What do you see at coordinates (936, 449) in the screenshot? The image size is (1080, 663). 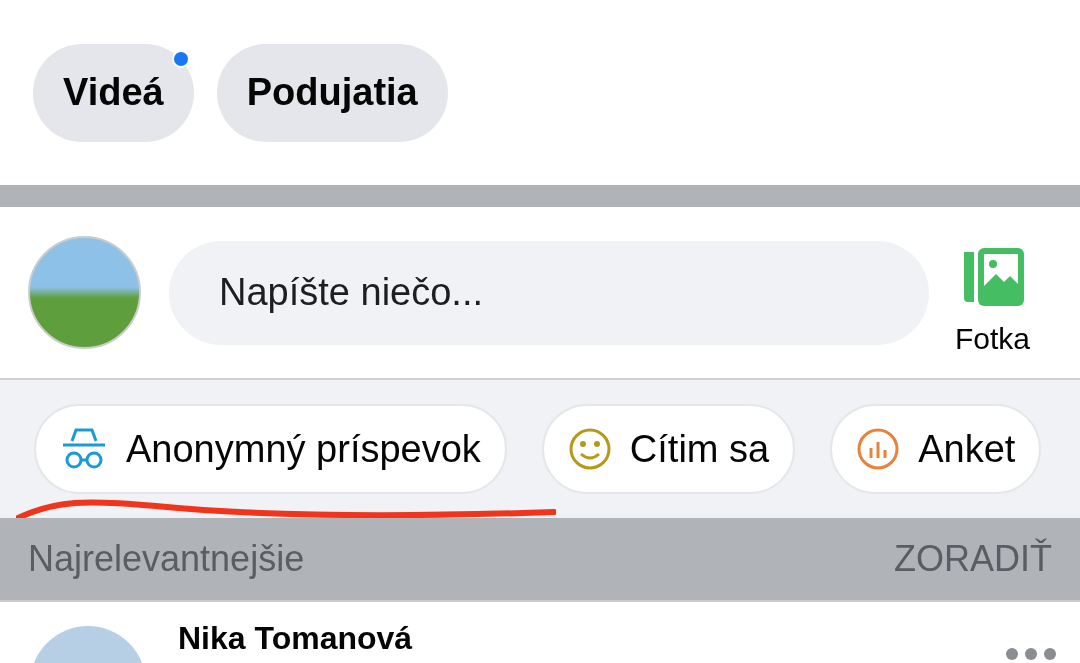 I see `post-option-chip: Anket` at bounding box center [936, 449].